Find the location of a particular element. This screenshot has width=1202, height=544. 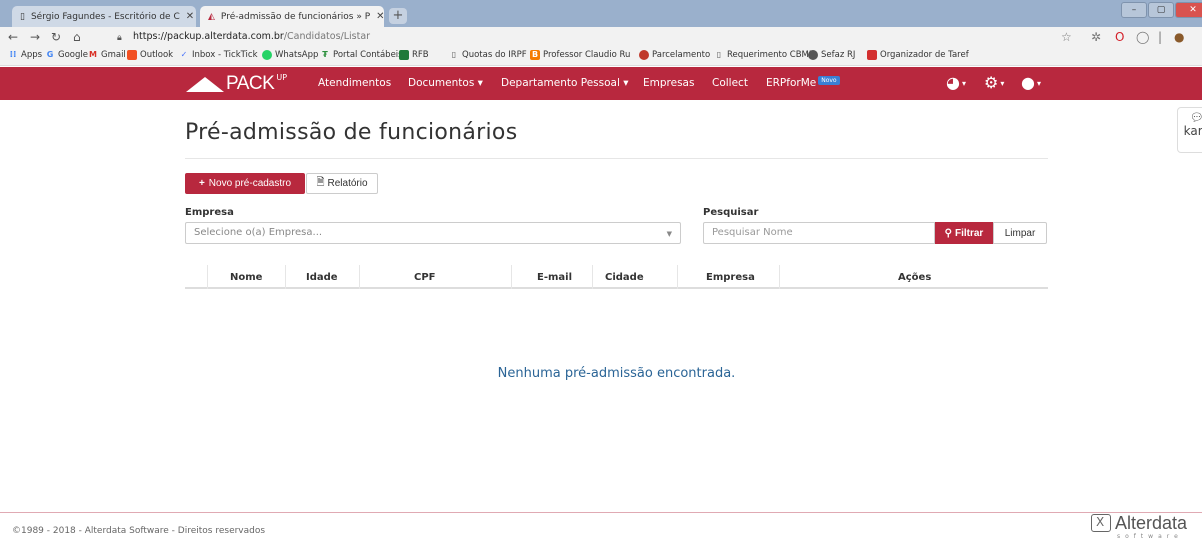

user-icon: ● ▾ is located at coordinates (1031, 83).